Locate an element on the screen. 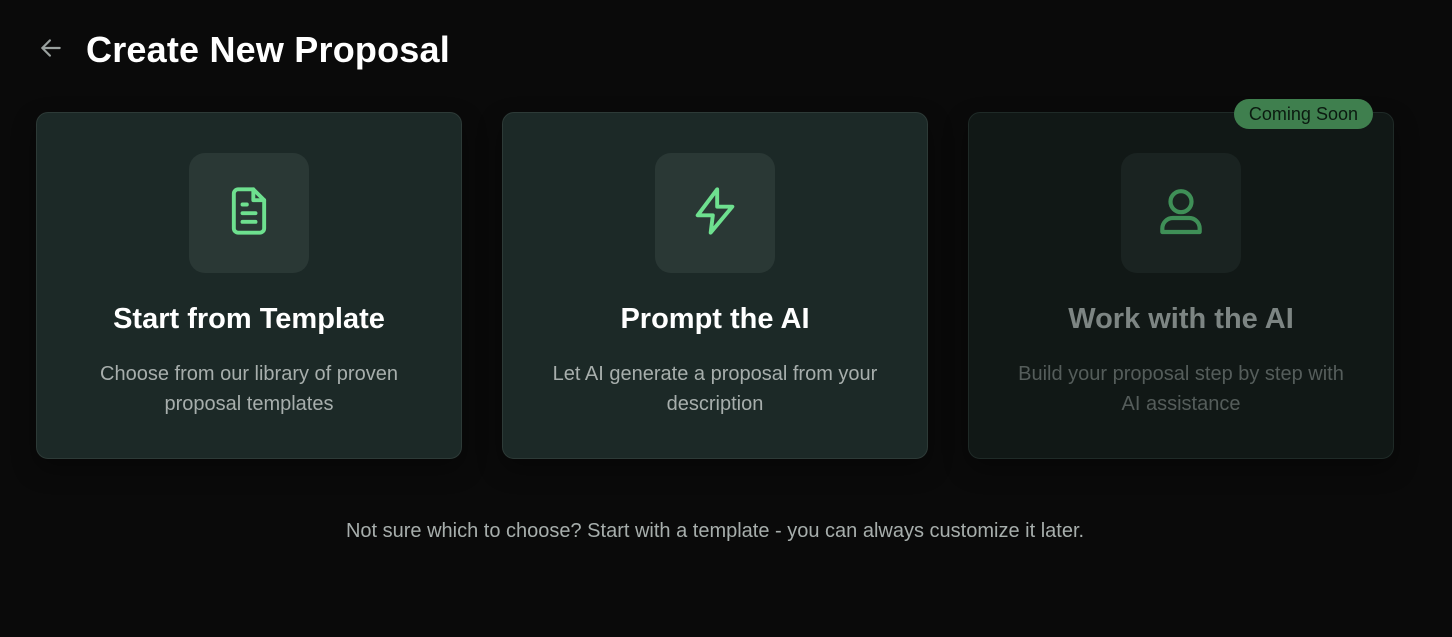 This screenshot has width=1452, height=637. card-title: Work with the AI is located at coordinates (1181, 319).